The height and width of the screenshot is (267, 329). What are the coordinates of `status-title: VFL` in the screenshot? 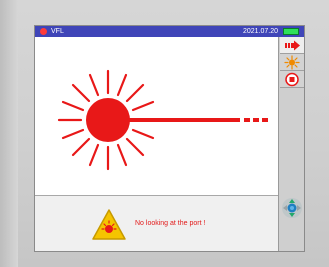 It's located at (57, 31).